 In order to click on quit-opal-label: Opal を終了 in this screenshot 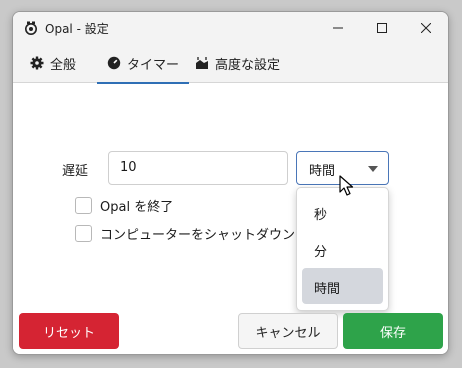, I will do `click(137, 207)`.